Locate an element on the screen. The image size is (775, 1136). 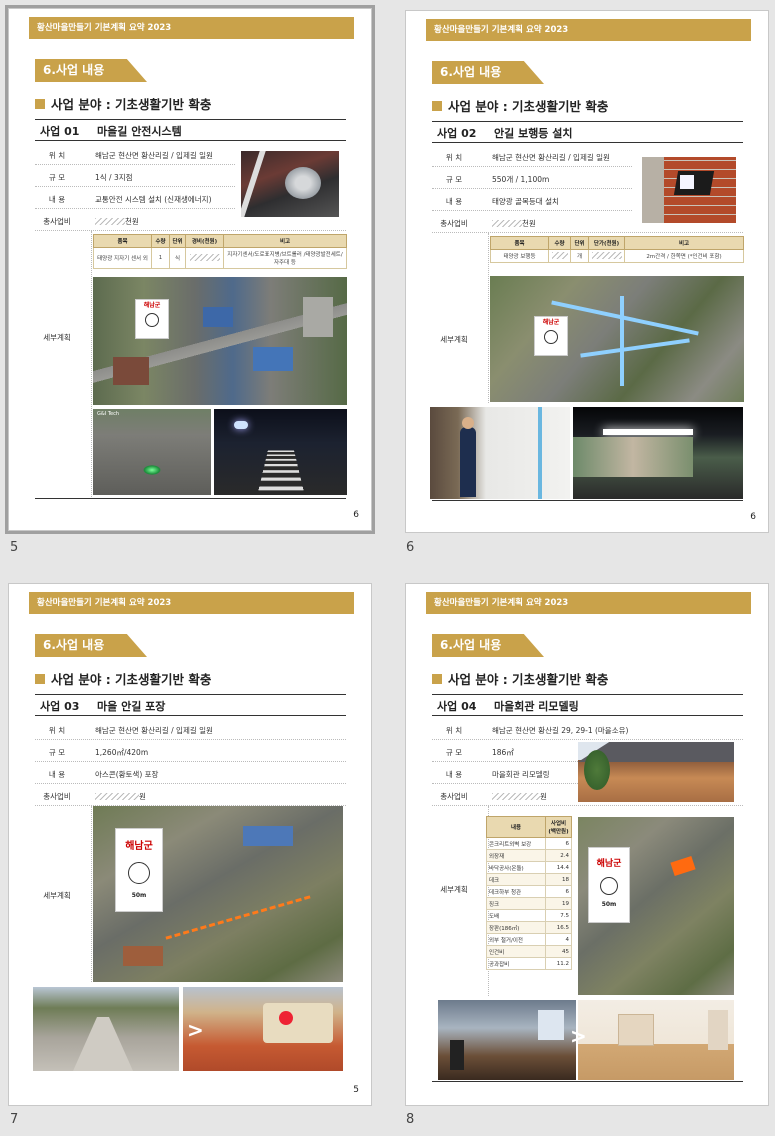
project-title-row: 사업 03 마을 안길 포장 is located at coordinates (190, 705).